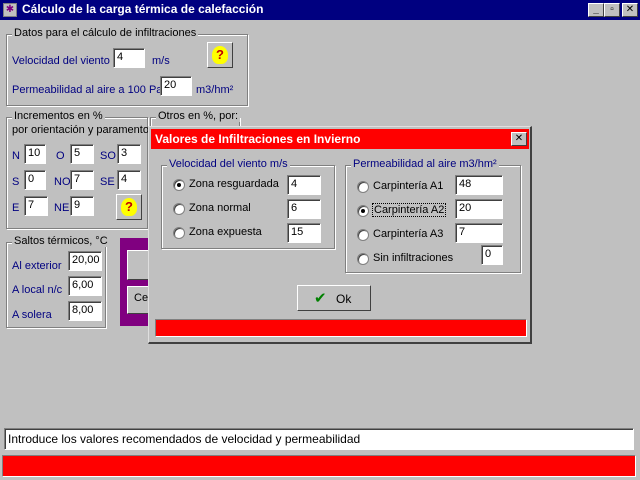 The image size is (640, 480). Describe the element at coordinates (16, 156) in the screenshot. I see `incr-n-label: N` at that location.